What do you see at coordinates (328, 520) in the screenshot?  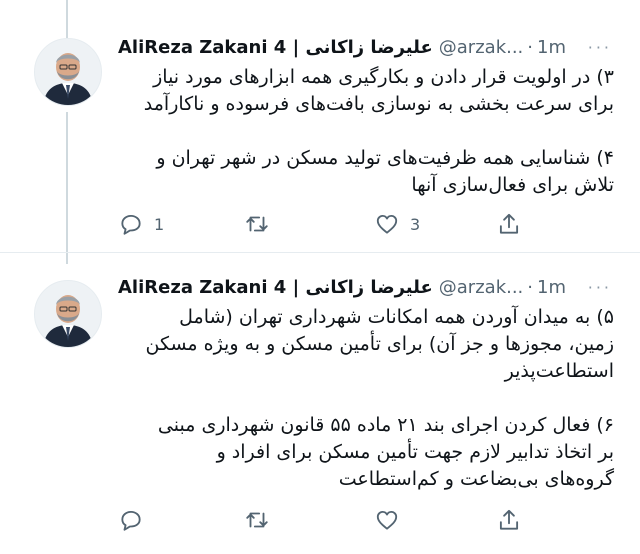 I see `tweet-actions` at bounding box center [328, 520].